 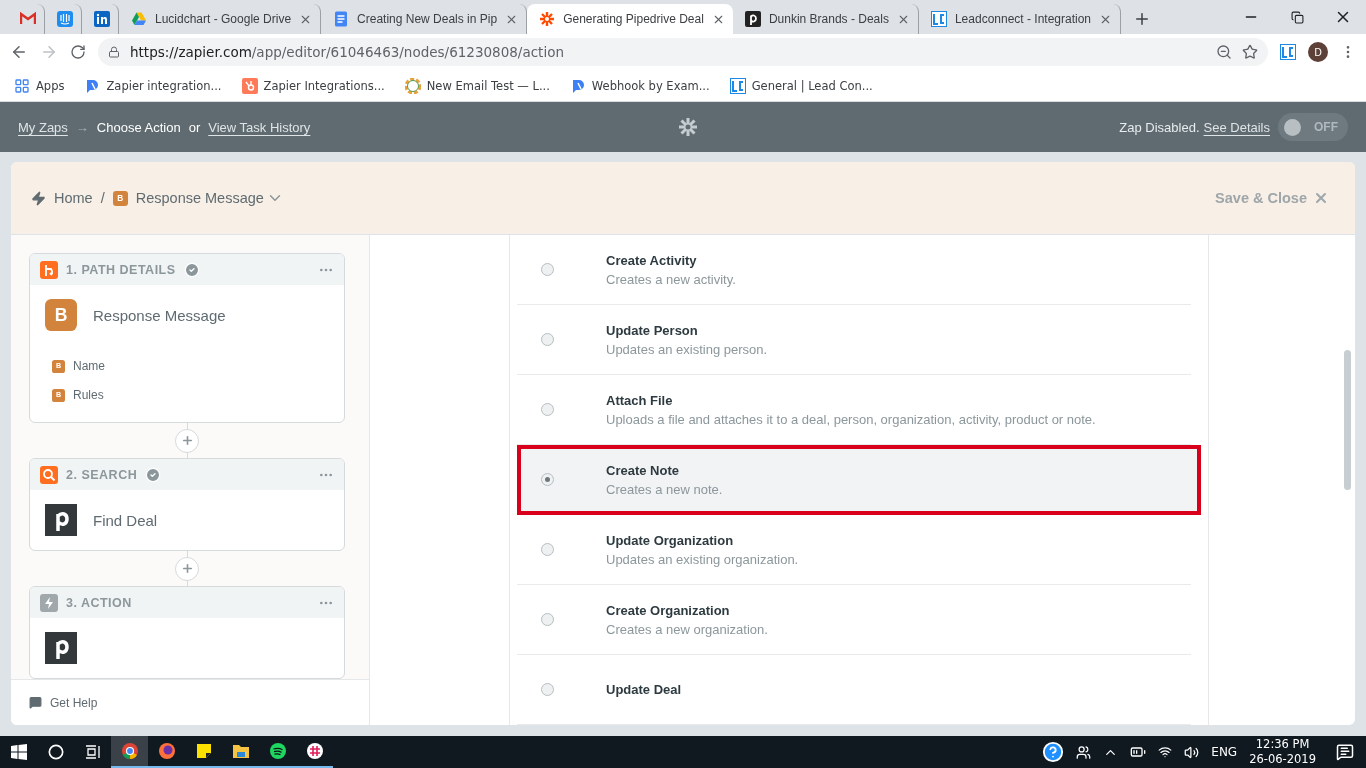 I want to click on lock-icon, so click(x=114, y=52).